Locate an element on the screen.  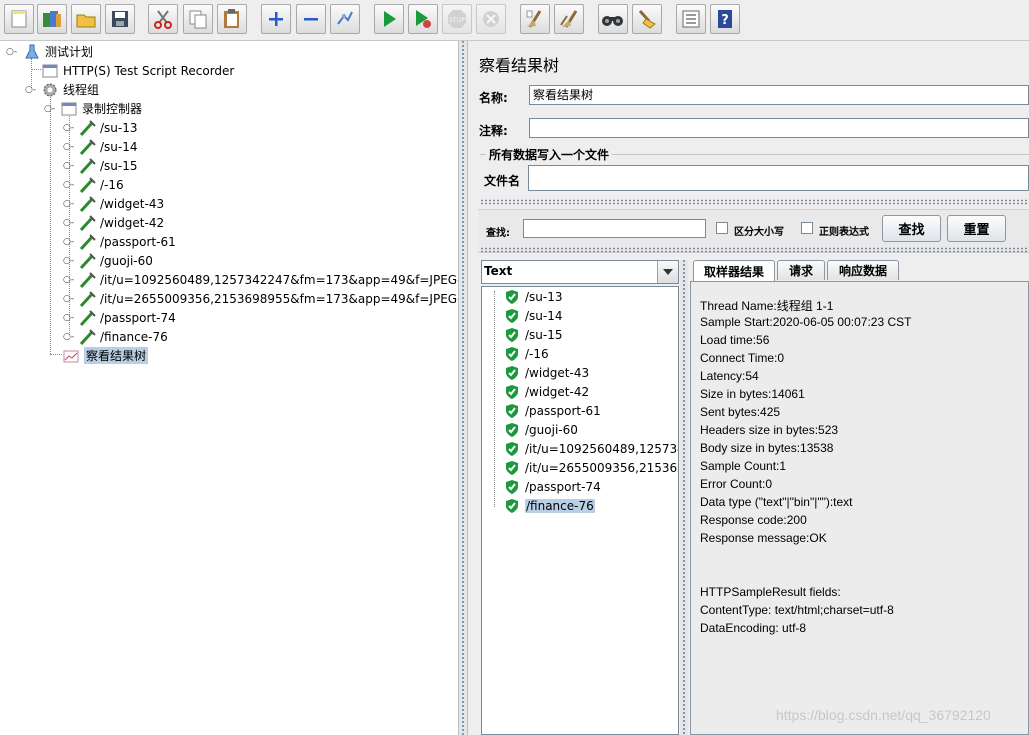
tree-node-thread-group: ○- 线程组 is located at coordinates (62, 89).